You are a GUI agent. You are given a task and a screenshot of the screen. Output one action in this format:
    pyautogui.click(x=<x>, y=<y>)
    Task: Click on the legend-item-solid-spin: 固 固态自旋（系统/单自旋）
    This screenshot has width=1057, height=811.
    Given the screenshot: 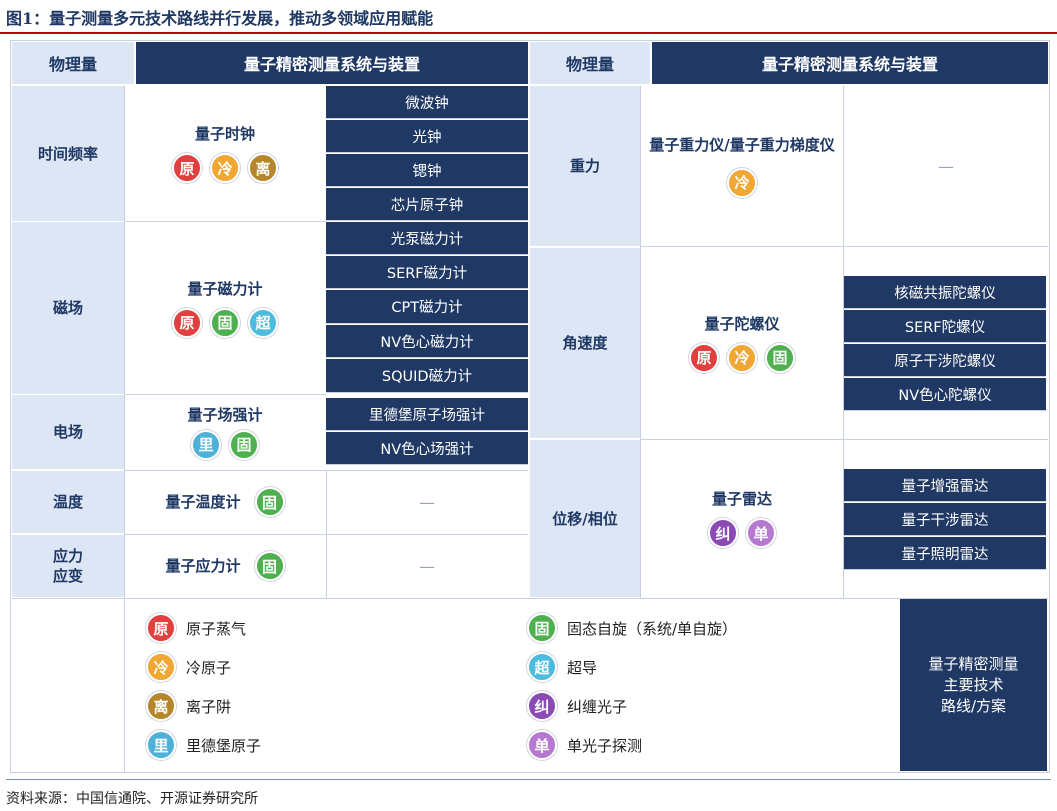 What is the action you would take?
    pyautogui.click(x=632, y=628)
    